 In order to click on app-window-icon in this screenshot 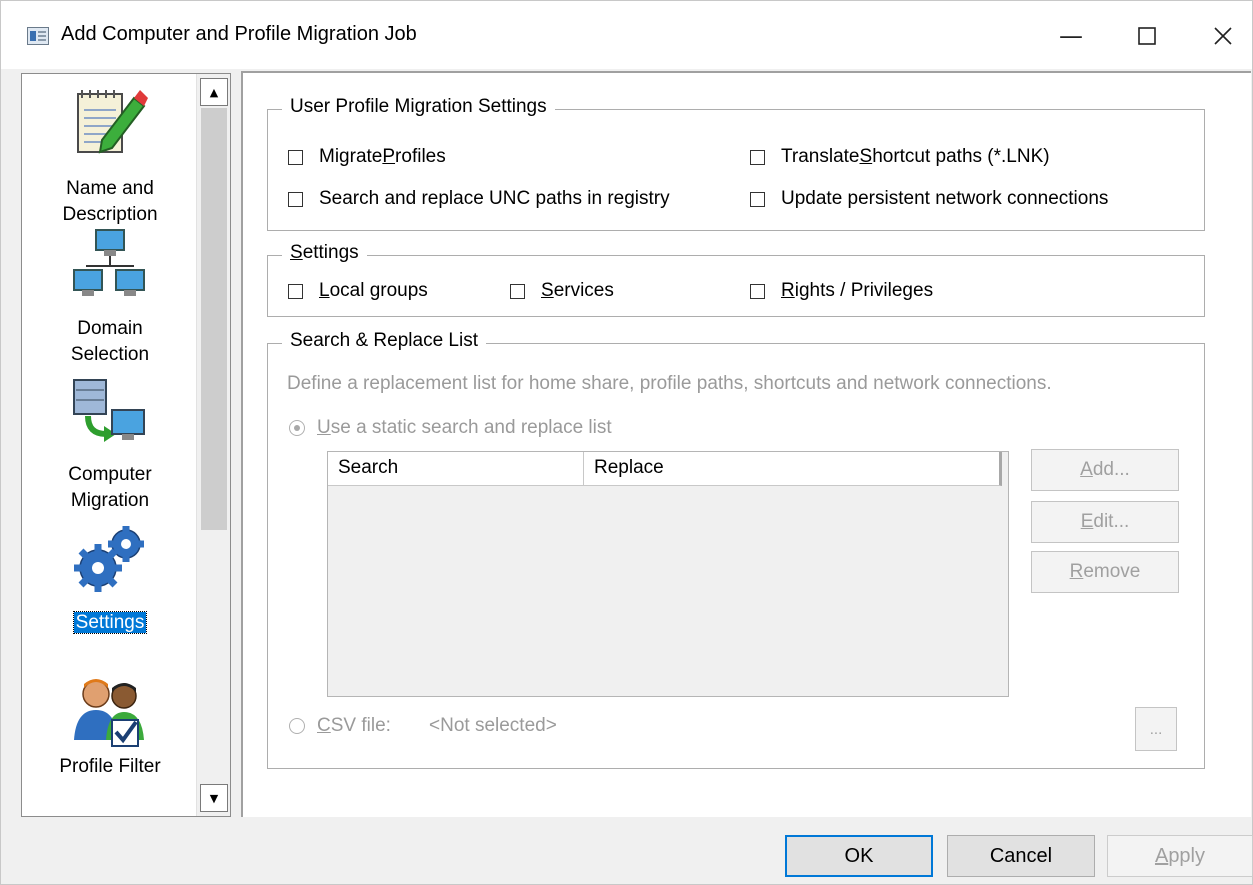, I will do `click(38, 36)`.